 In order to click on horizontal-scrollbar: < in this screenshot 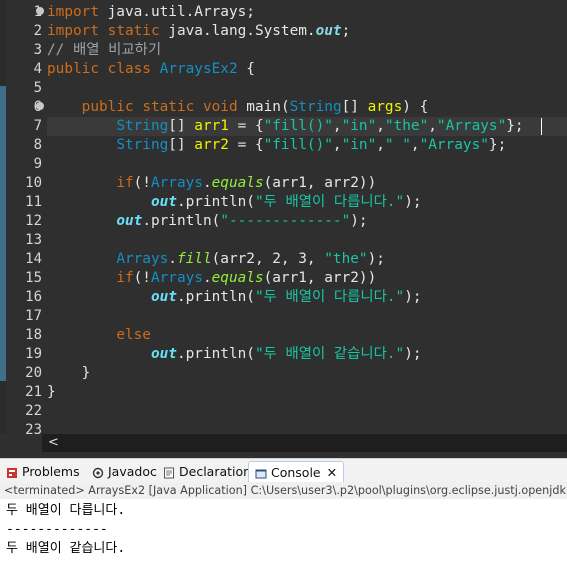, I will do `click(304, 443)`.